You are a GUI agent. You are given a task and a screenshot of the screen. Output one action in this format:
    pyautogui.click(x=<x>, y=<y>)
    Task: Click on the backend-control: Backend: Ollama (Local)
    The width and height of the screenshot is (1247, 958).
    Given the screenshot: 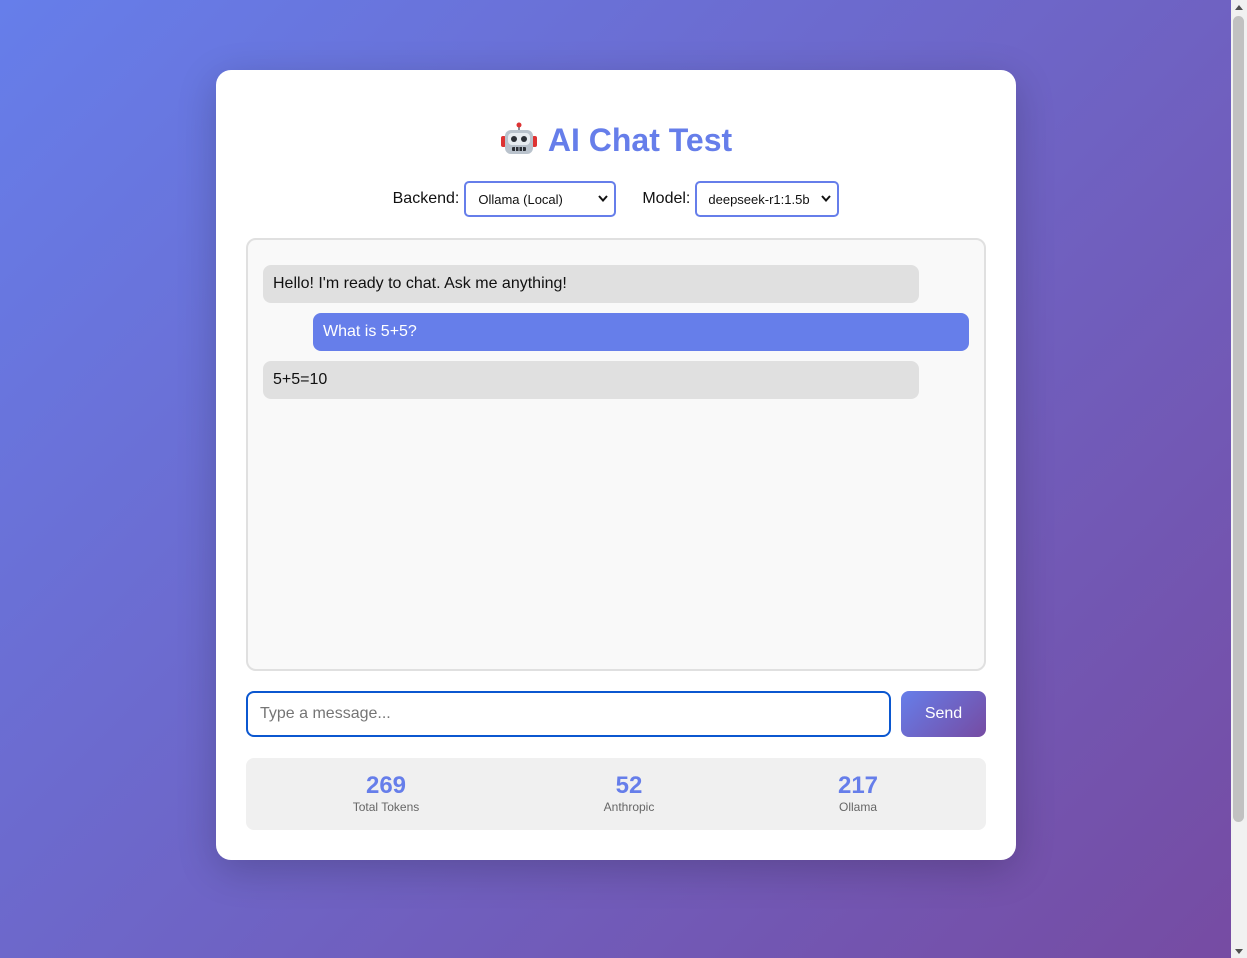 What is the action you would take?
    pyautogui.click(x=505, y=199)
    